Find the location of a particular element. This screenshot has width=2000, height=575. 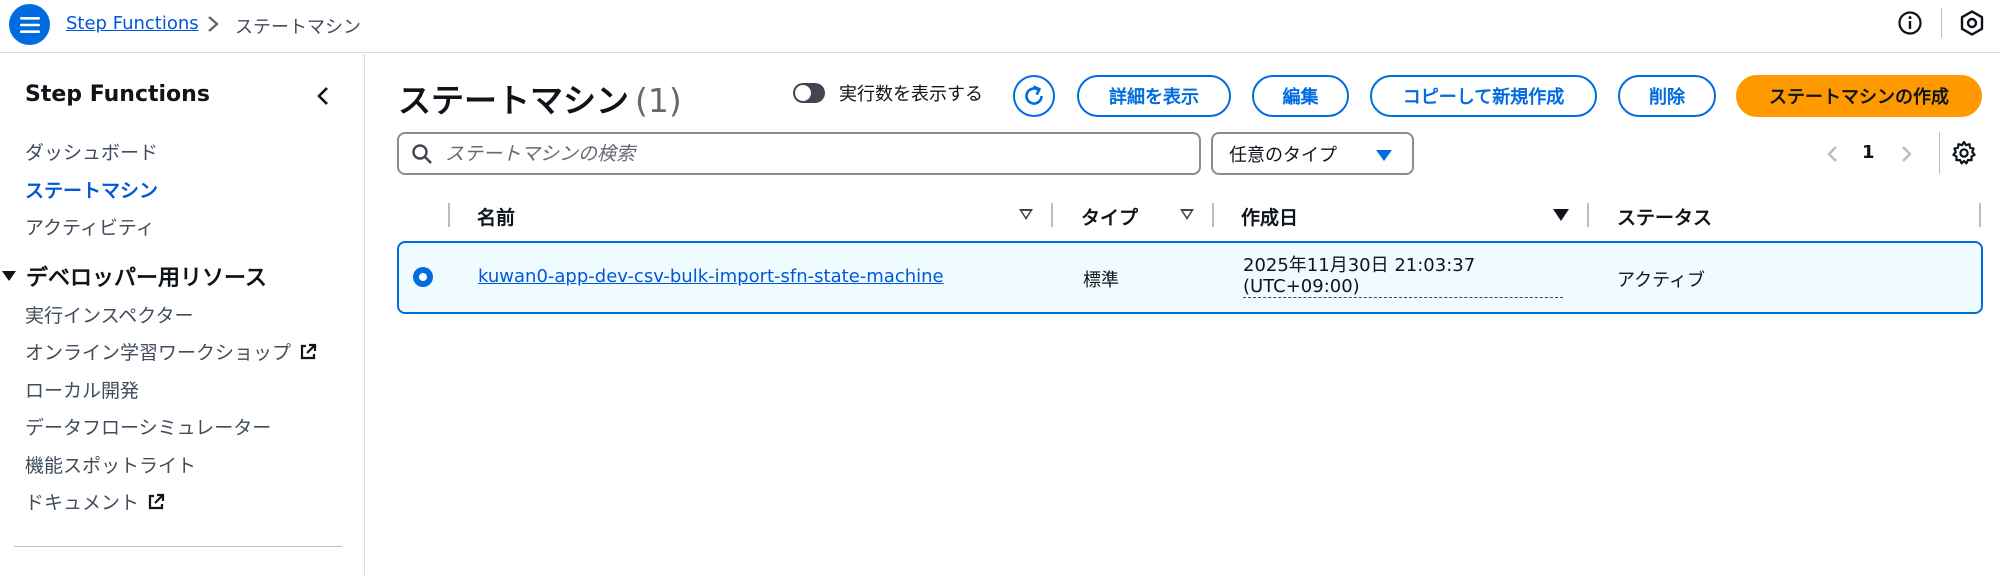

search-icon is located at coordinates (422, 153).